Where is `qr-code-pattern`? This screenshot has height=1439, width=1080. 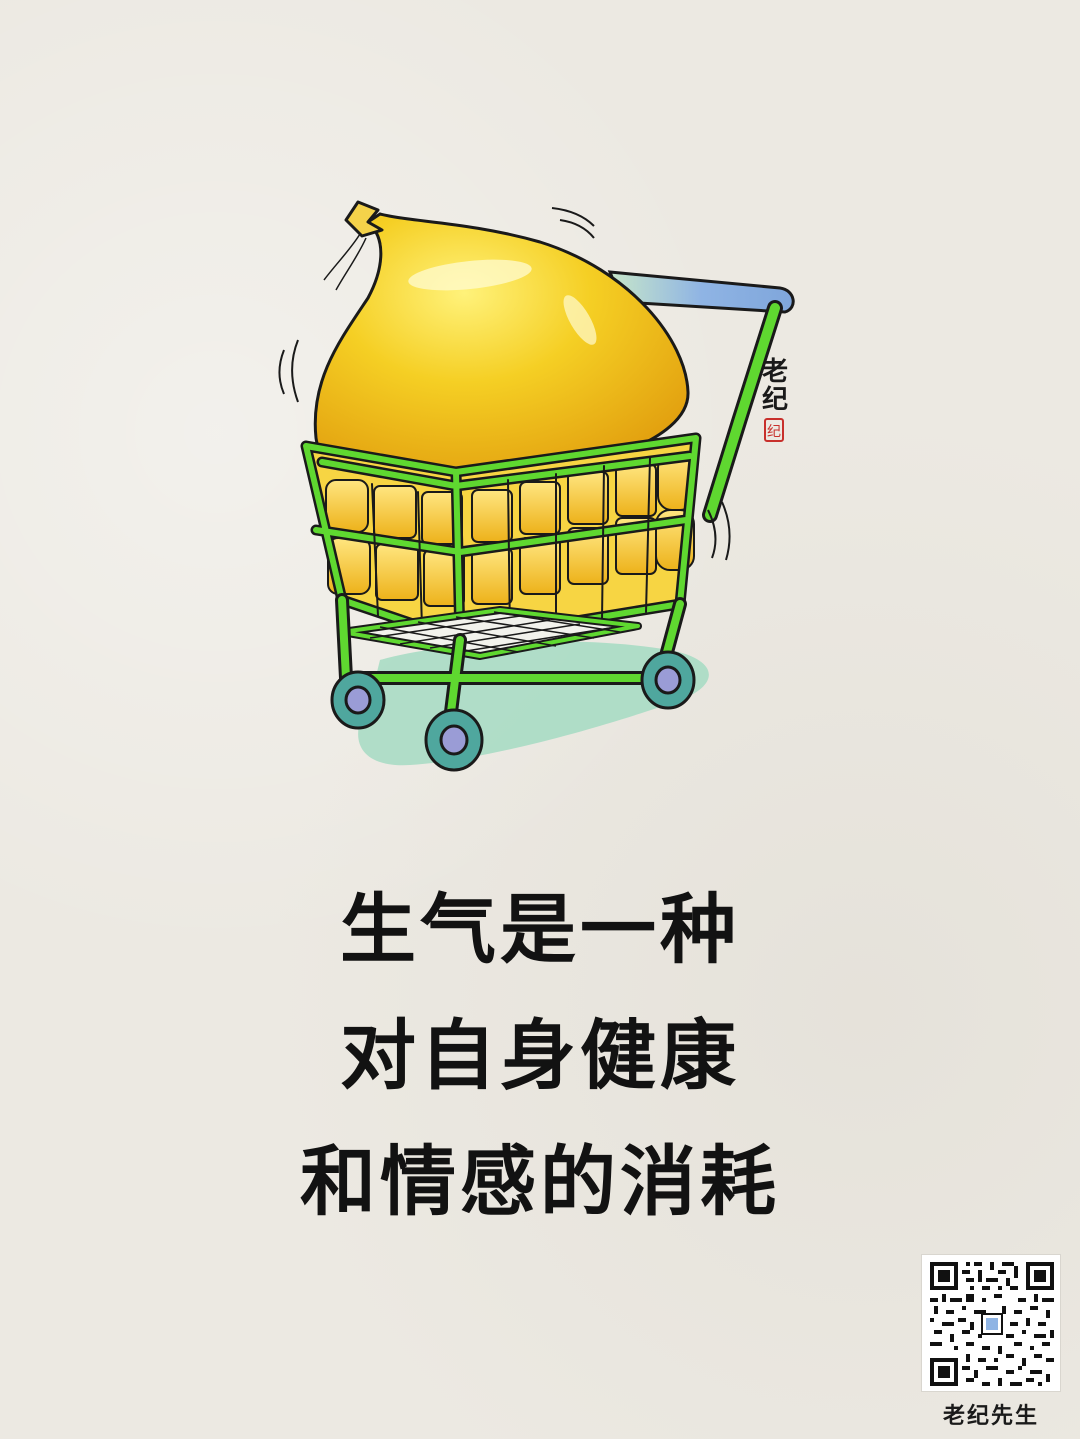
qr-code-pattern is located at coordinates (992, 1324).